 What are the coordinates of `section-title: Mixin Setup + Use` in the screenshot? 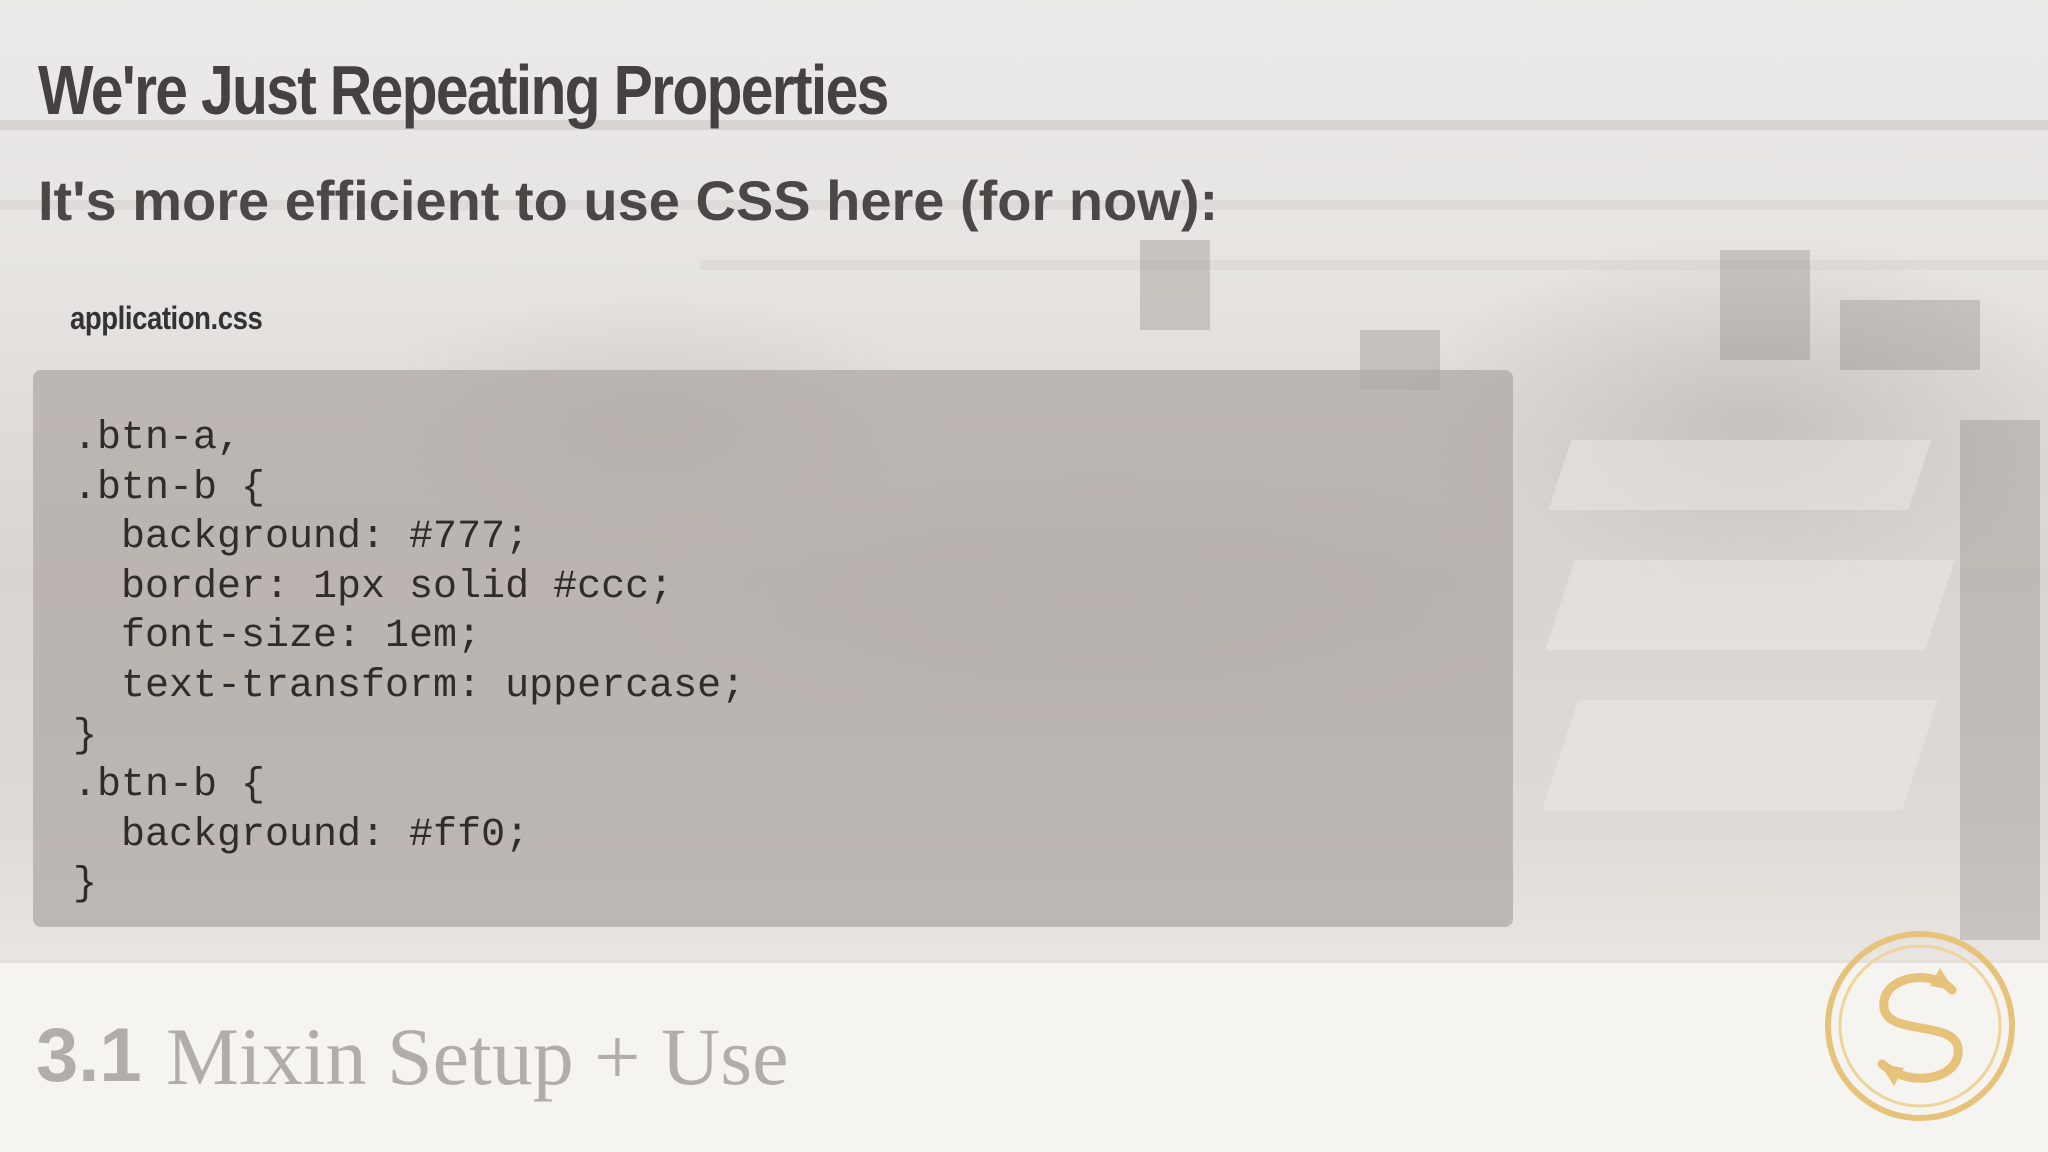 It's located at (477, 1056).